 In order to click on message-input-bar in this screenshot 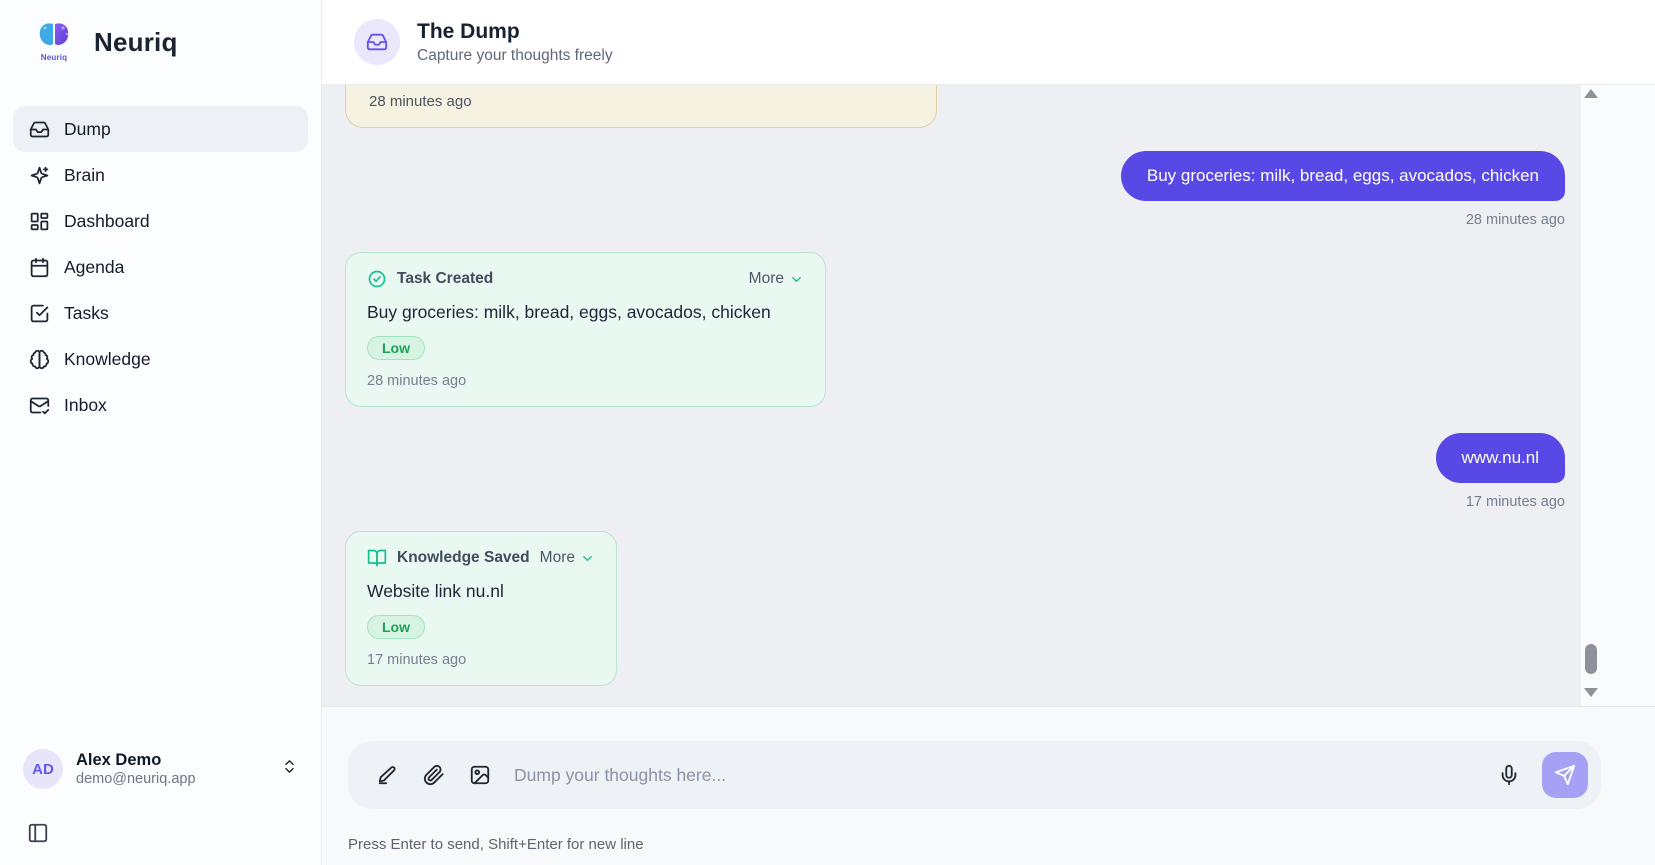, I will do `click(974, 775)`.